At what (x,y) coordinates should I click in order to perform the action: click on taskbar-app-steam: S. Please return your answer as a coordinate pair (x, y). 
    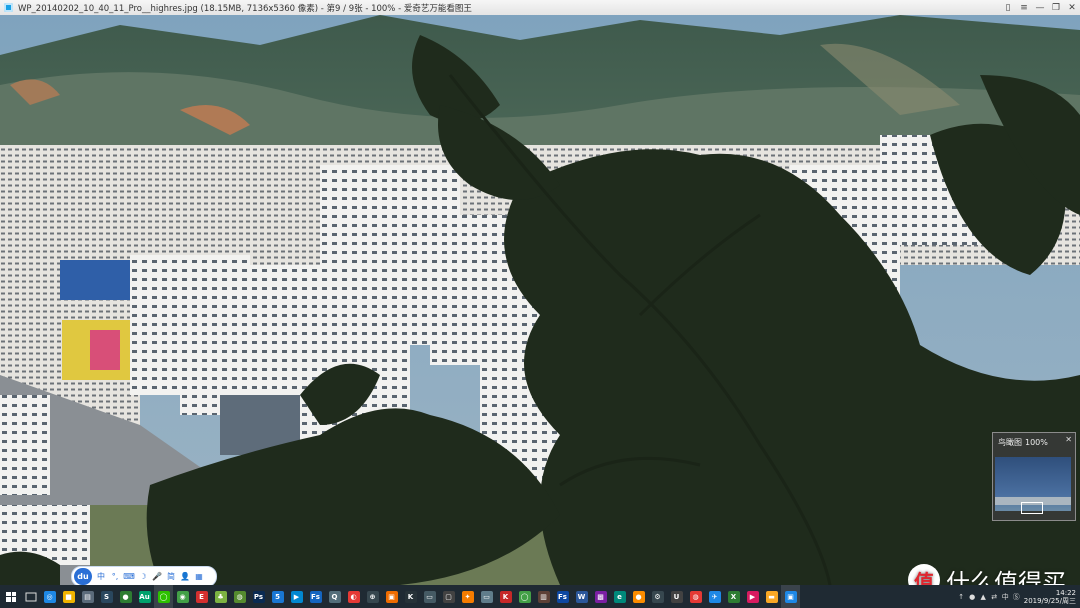
    Looking at the image, I should click on (106, 596).